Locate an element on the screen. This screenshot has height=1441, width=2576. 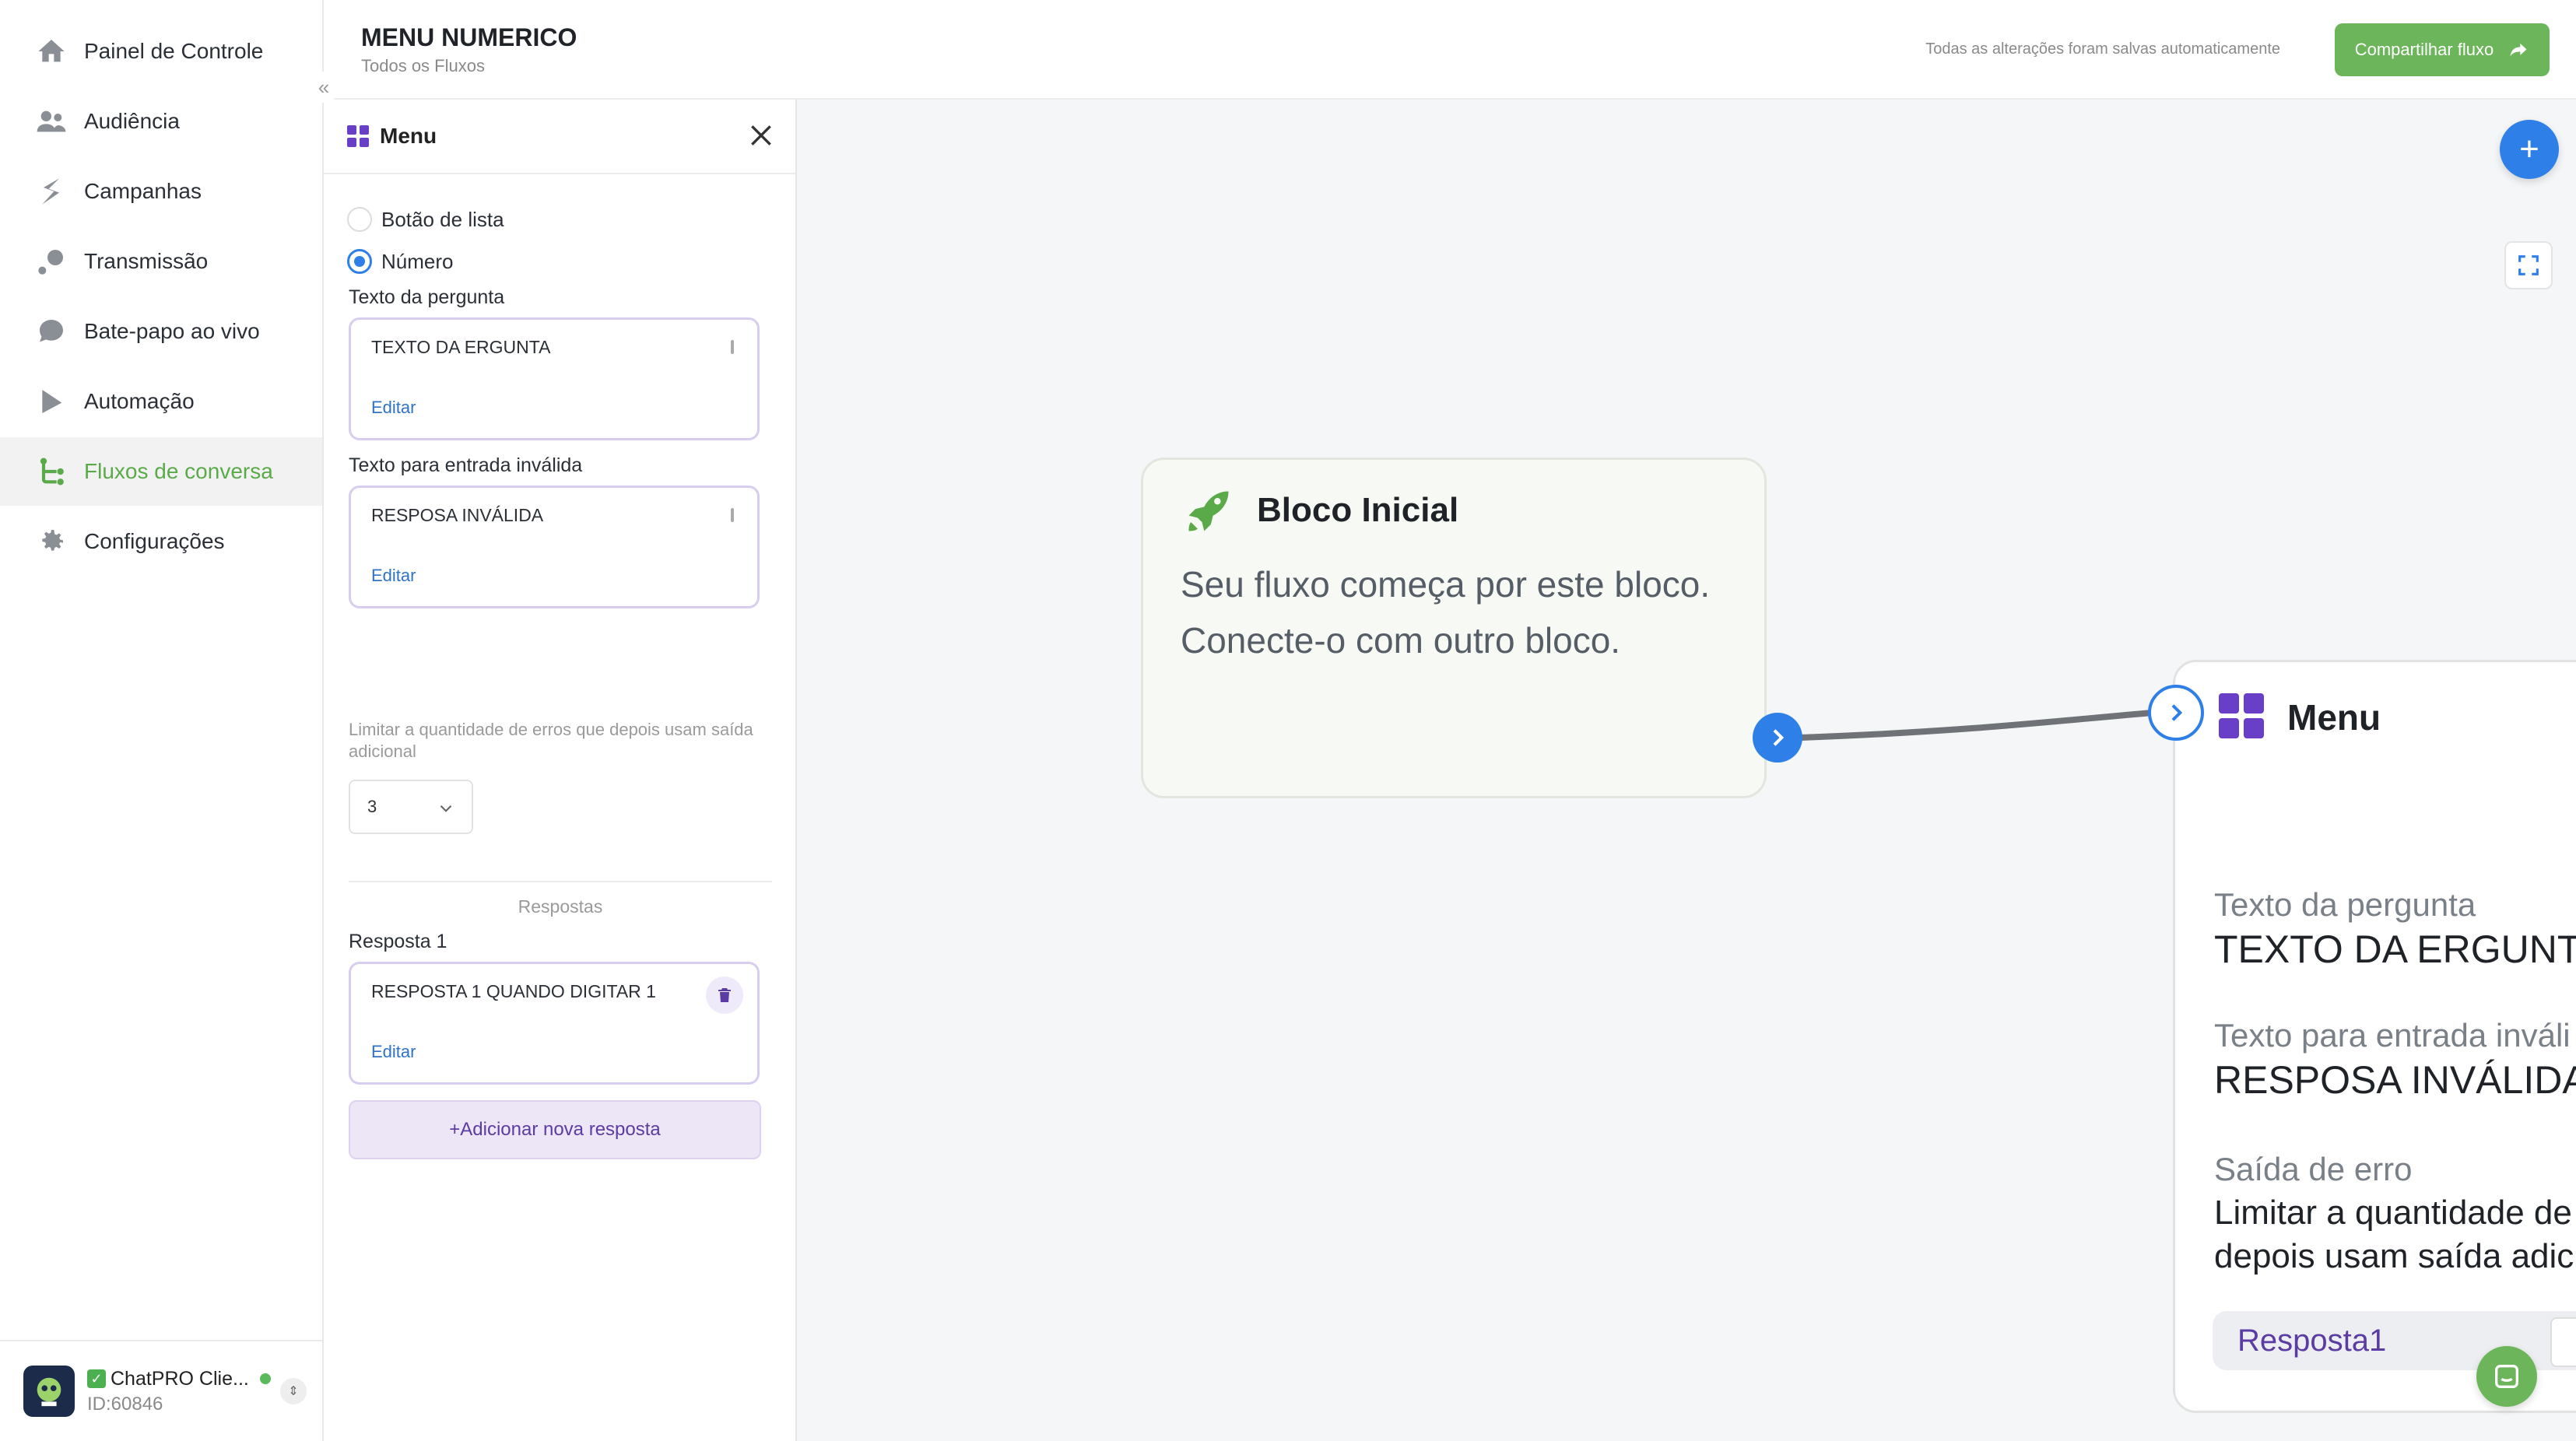
gear-icon is located at coordinates (51, 541).